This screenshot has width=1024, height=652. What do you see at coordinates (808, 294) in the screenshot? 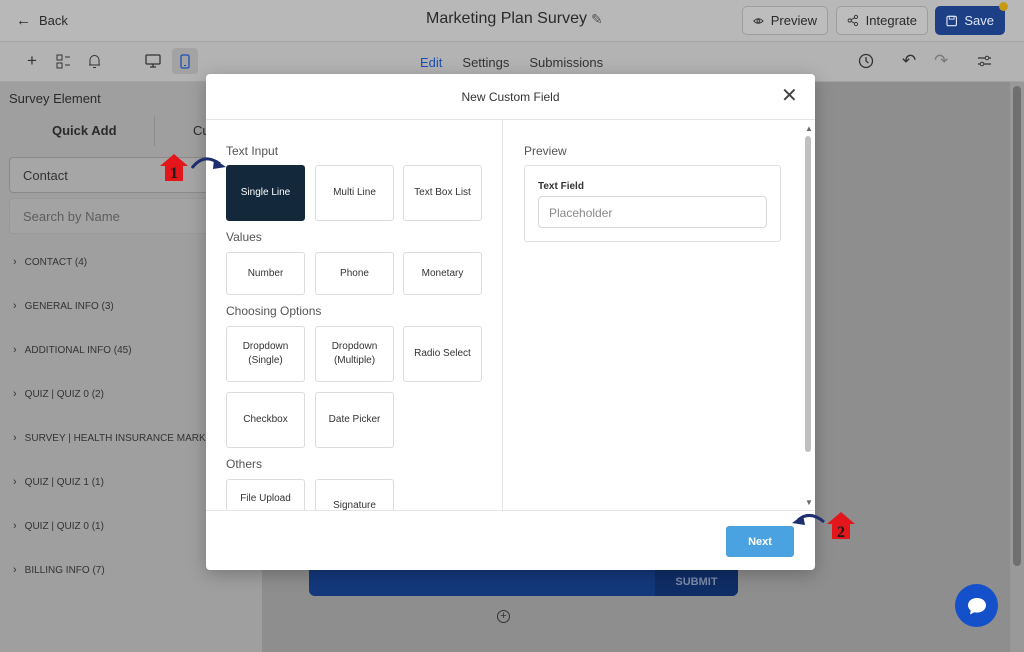
I see `modal-scrollbar-thumb` at bounding box center [808, 294].